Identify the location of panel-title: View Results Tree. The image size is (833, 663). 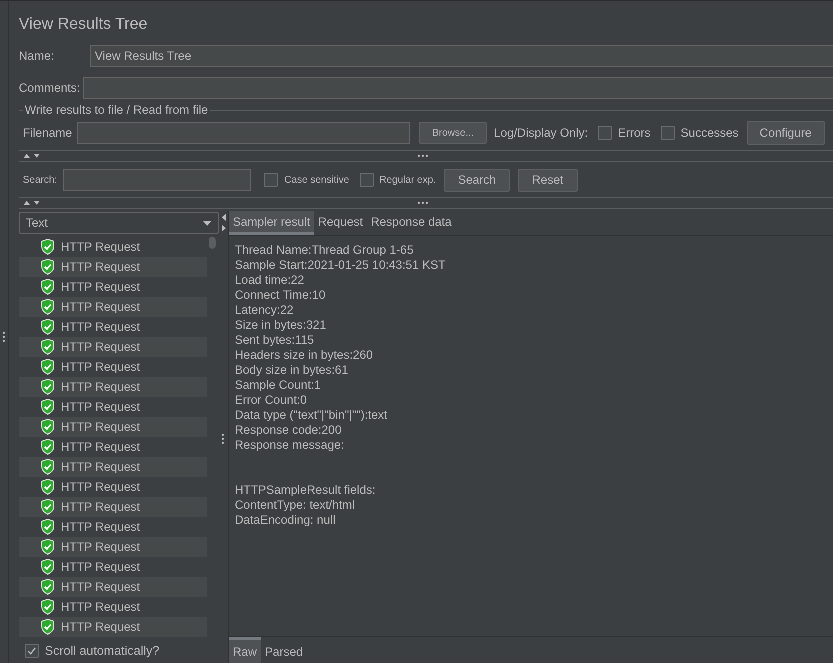
(84, 25).